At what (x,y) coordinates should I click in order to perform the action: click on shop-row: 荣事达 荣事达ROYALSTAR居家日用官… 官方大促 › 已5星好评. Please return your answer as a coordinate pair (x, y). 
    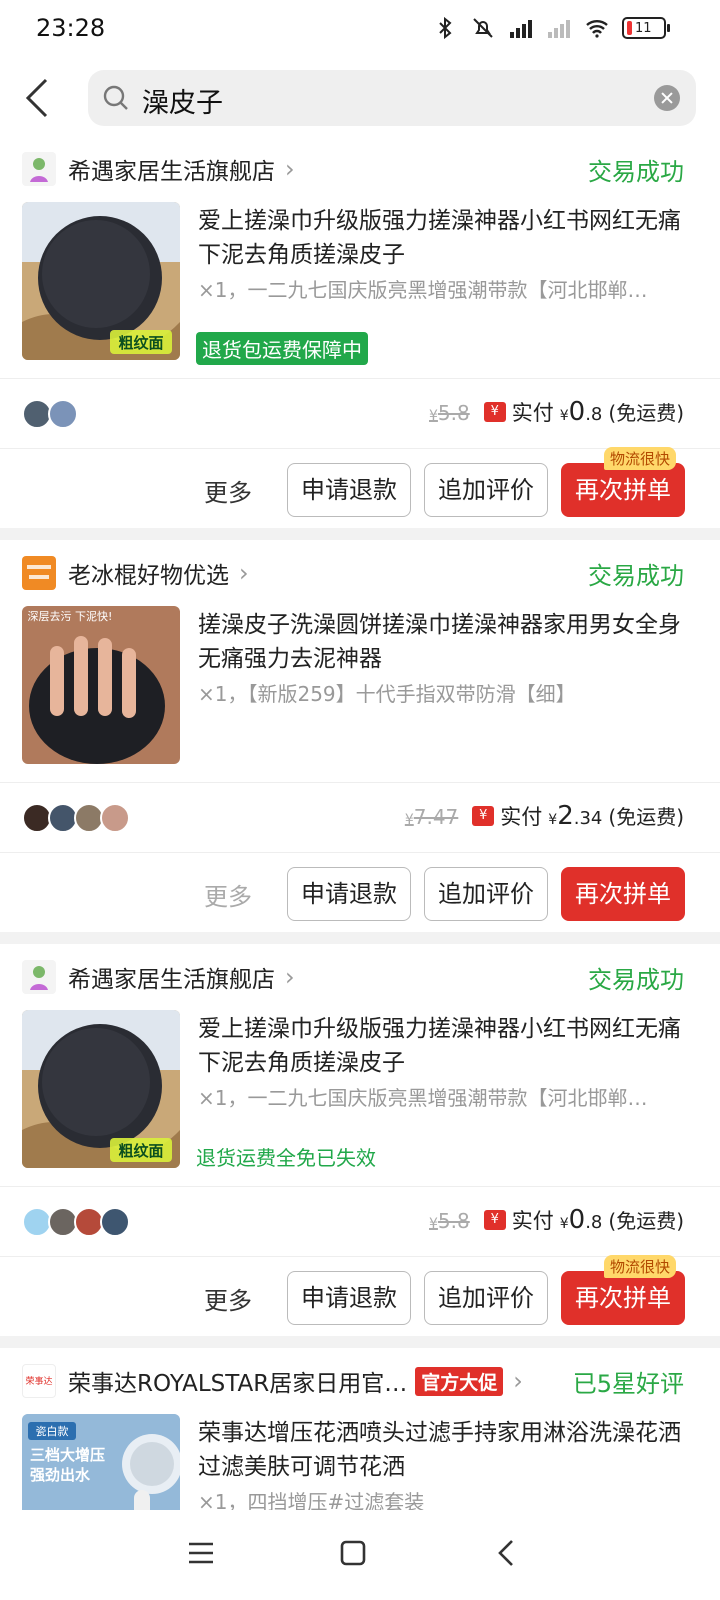
    Looking at the image, I should click on (360, 1381).